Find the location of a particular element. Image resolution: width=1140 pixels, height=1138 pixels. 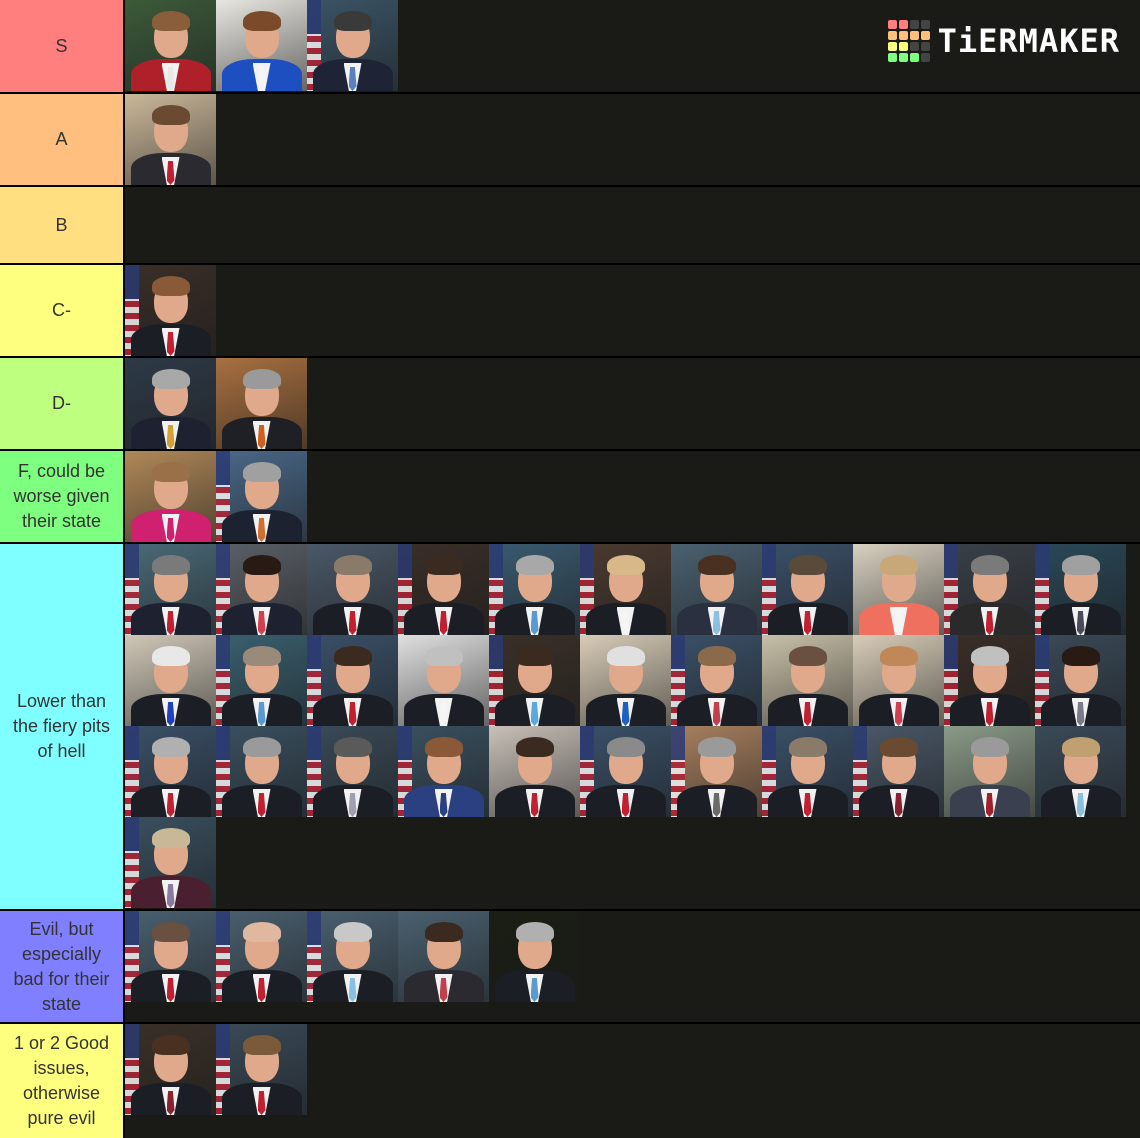

tier-row: 1 or 2 Good issues, otherwise pure evil is located at coordinates (570, 1081).